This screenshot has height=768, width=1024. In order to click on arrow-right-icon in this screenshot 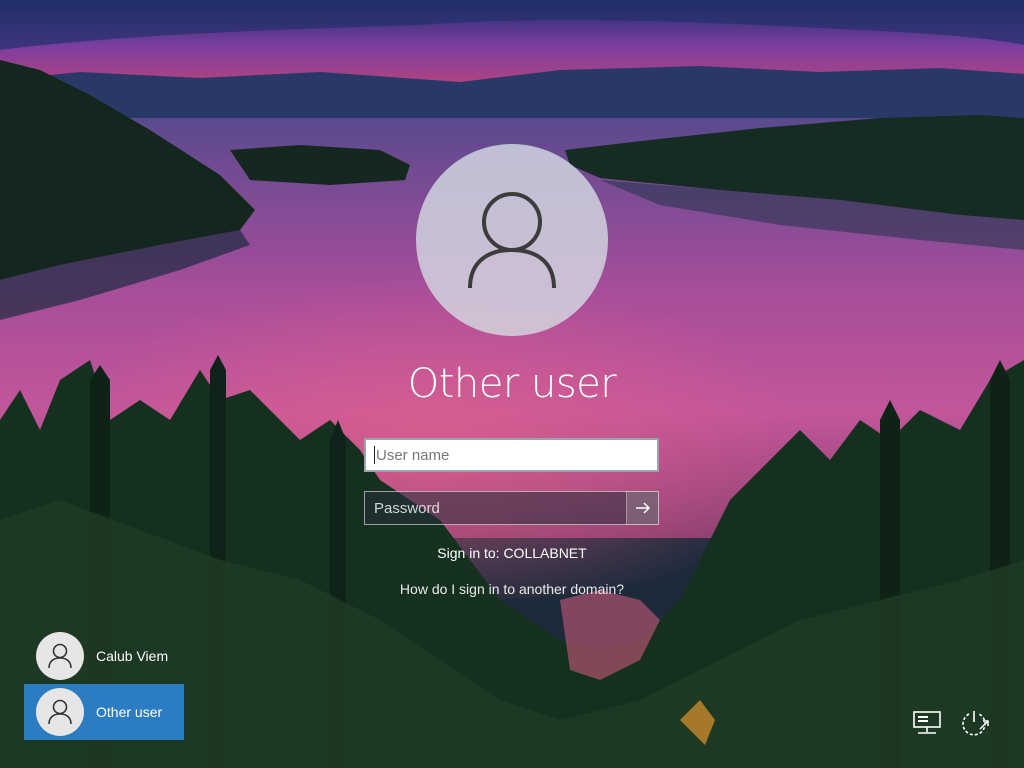, I will do `click(643, 508)`.